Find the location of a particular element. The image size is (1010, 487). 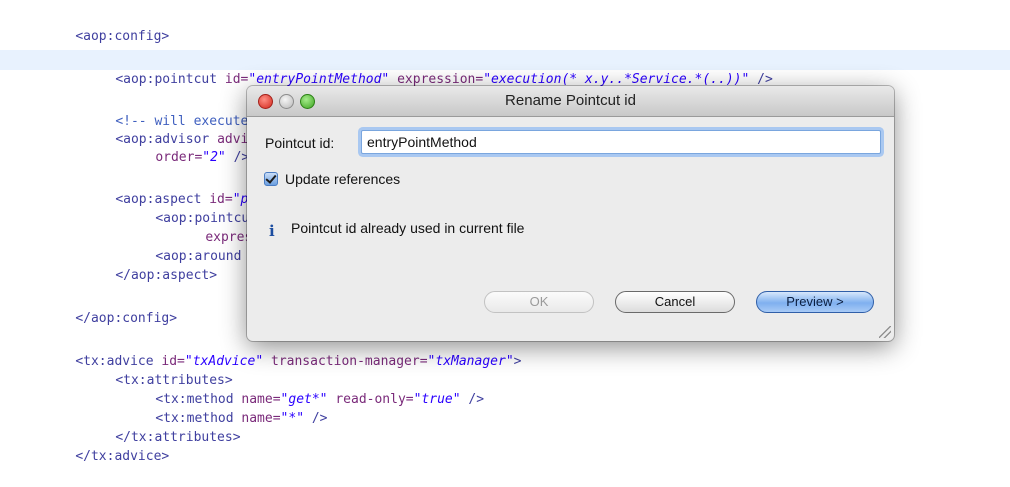

dialog-title: Rename Pointcut id is located at coordinates (570, 100).